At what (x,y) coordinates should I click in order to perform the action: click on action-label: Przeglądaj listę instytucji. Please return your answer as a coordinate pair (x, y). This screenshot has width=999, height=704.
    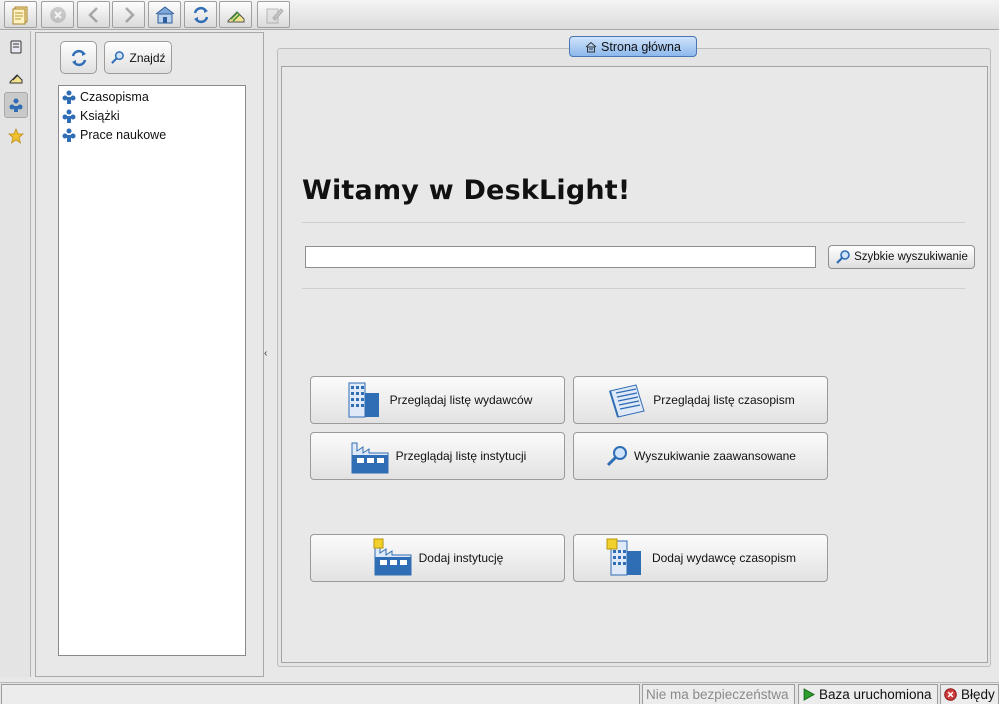
    Looking at the image, I should click on (461, 456).